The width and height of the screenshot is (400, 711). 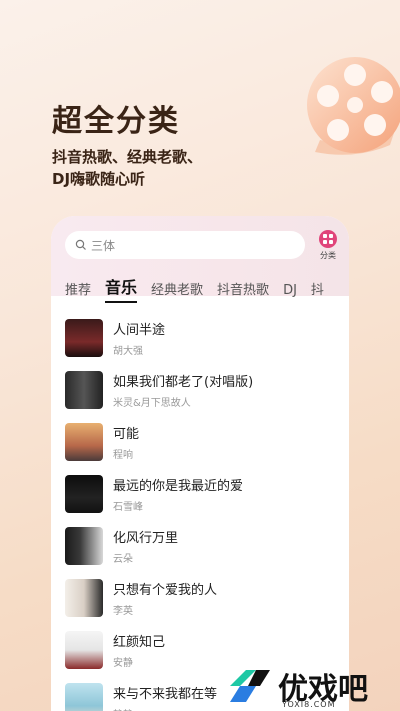 I want to click on song-row: 只想有个爱我的人 李英, so click(x=200, y=598).